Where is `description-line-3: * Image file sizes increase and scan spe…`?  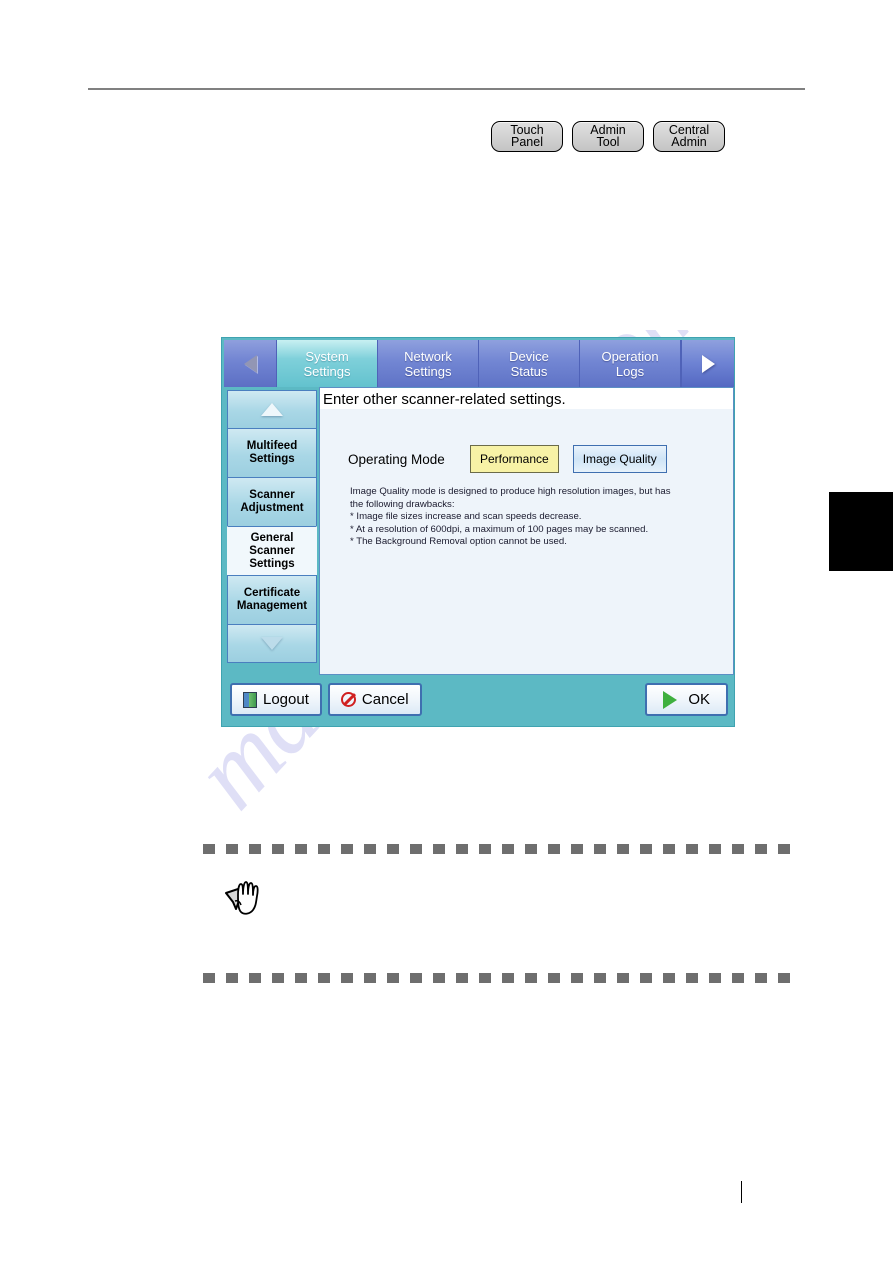 description-line-3: * Image file sizes increase and scan spe… is located at coordinates (466, 517).